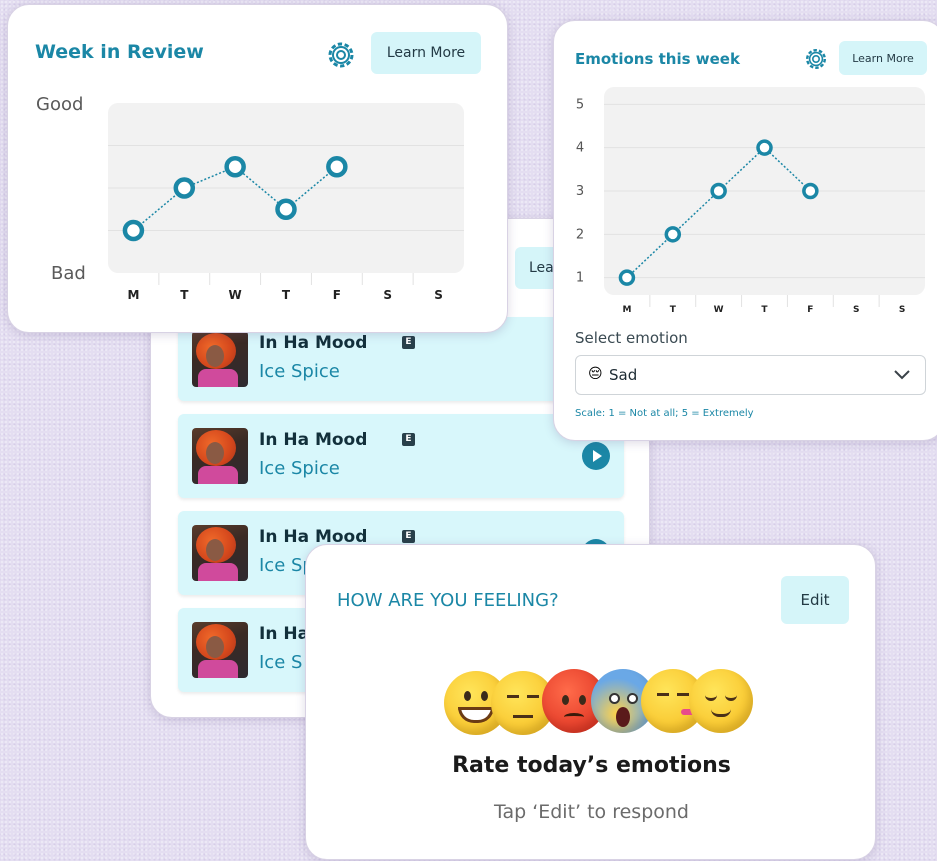 Image resolution: width=937 pixels, height=861 pixels. Describe the element at coordinates (815, 600) in the screenshot. I see `edit-button: Edit` at that location.